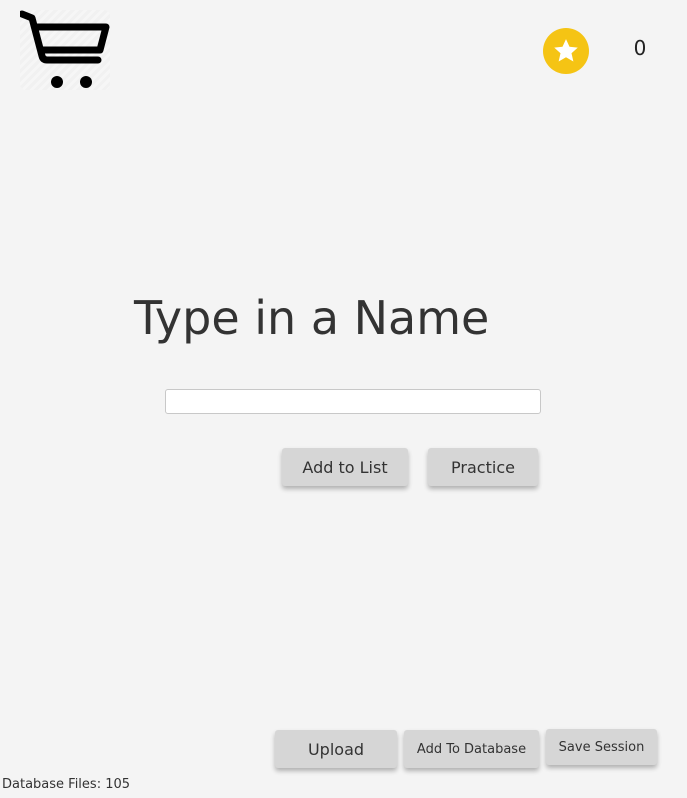  What do you see at coordinates (66, 784) in the screenshot?
I see `database-files-status: Database Files: 105` at bounding box center [66, 784].